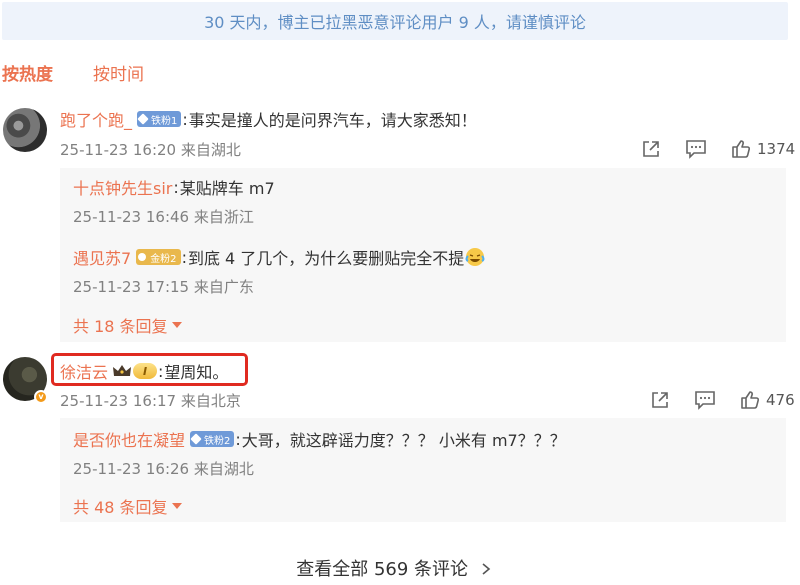  What do you see at coordinates (41, 397) in the screenshot?
I see `verified-v-icon: v` at bounding box center [41, 397].